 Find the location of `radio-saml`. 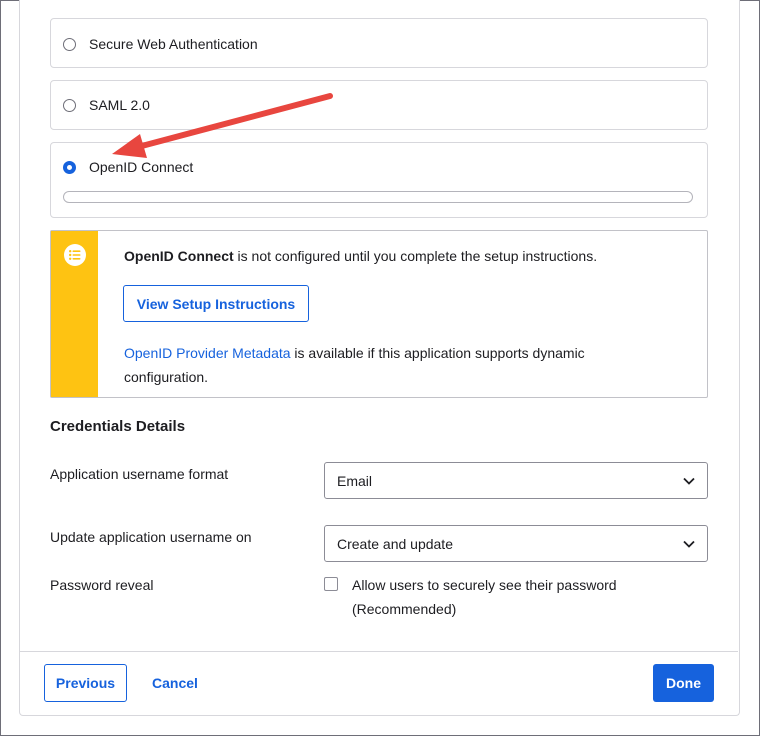

radio-saml is located at coordinates (69, 105).